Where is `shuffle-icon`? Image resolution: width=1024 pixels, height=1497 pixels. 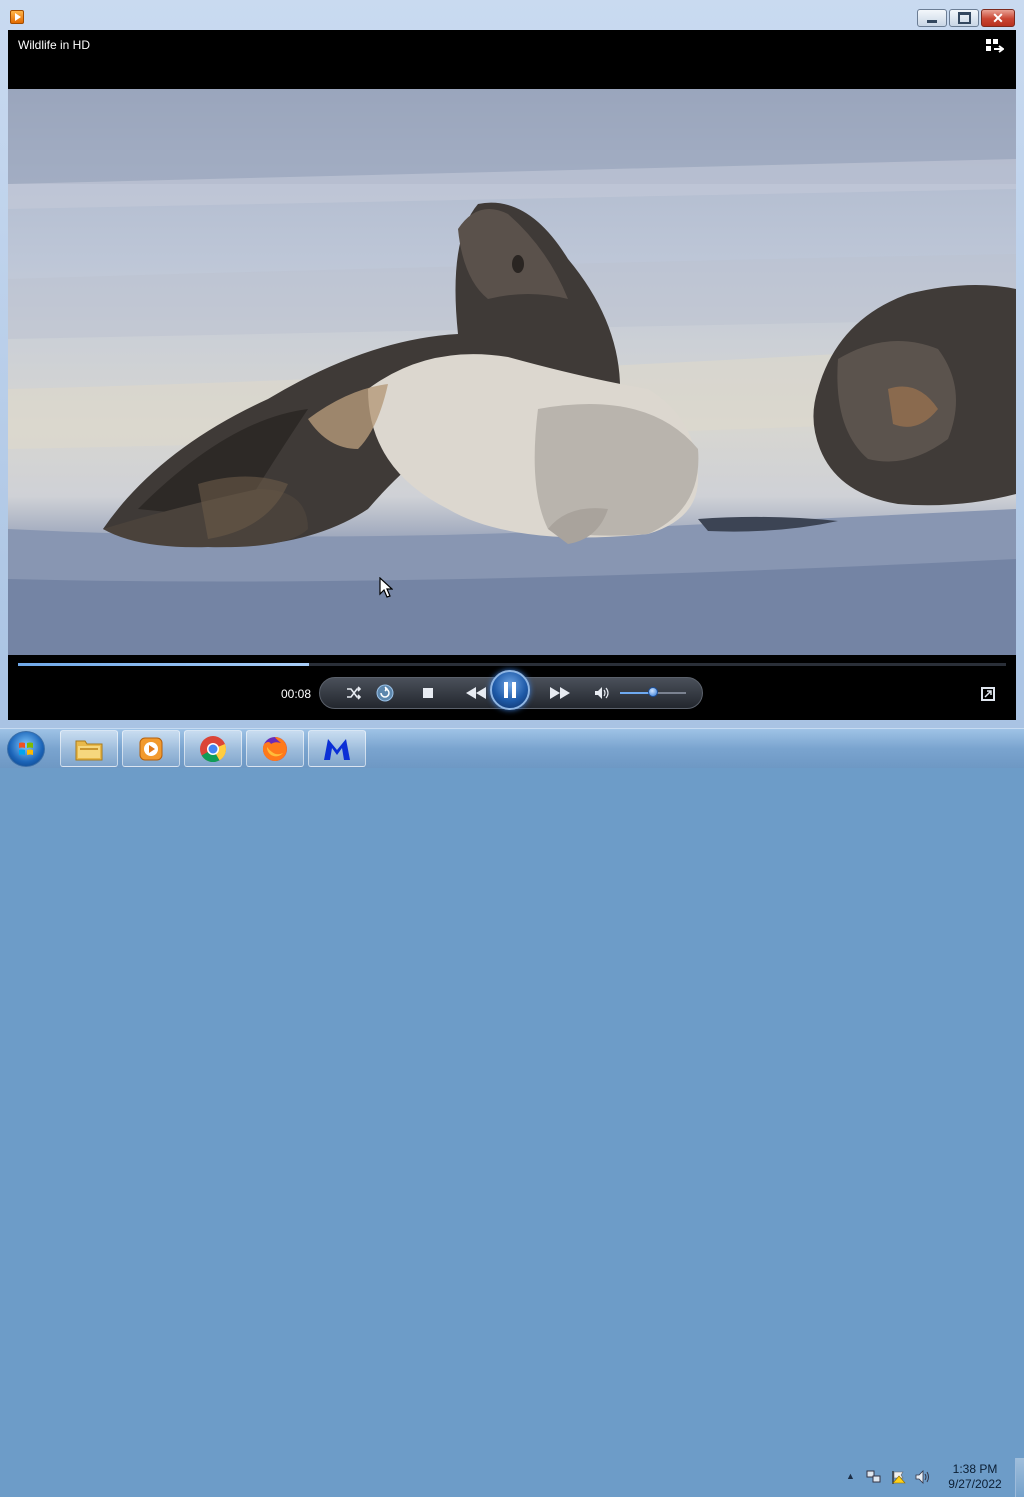
shuffle-icon is located at coordinates (354, 693).